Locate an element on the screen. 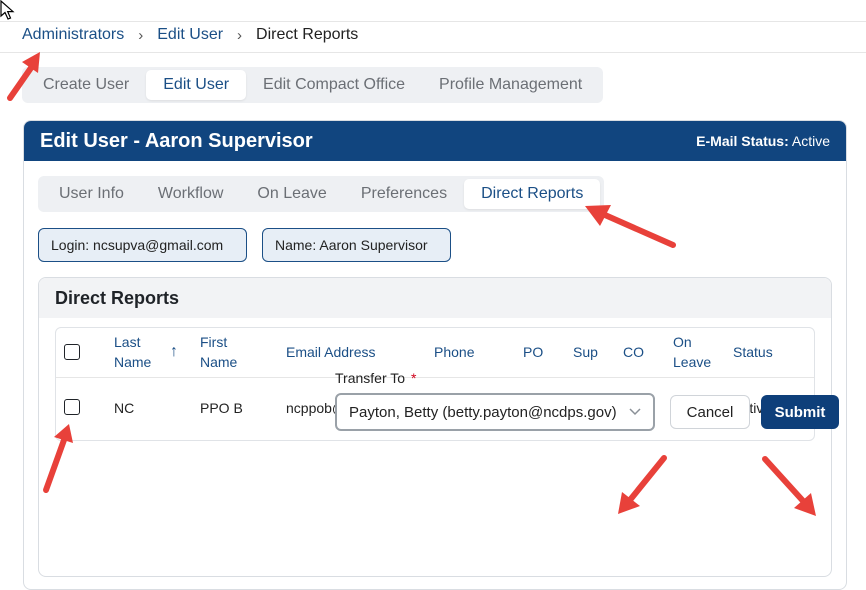 The image size is (866, 590). arrow-to-direct-reports-tab-icon is located at coordinates (630, 226).